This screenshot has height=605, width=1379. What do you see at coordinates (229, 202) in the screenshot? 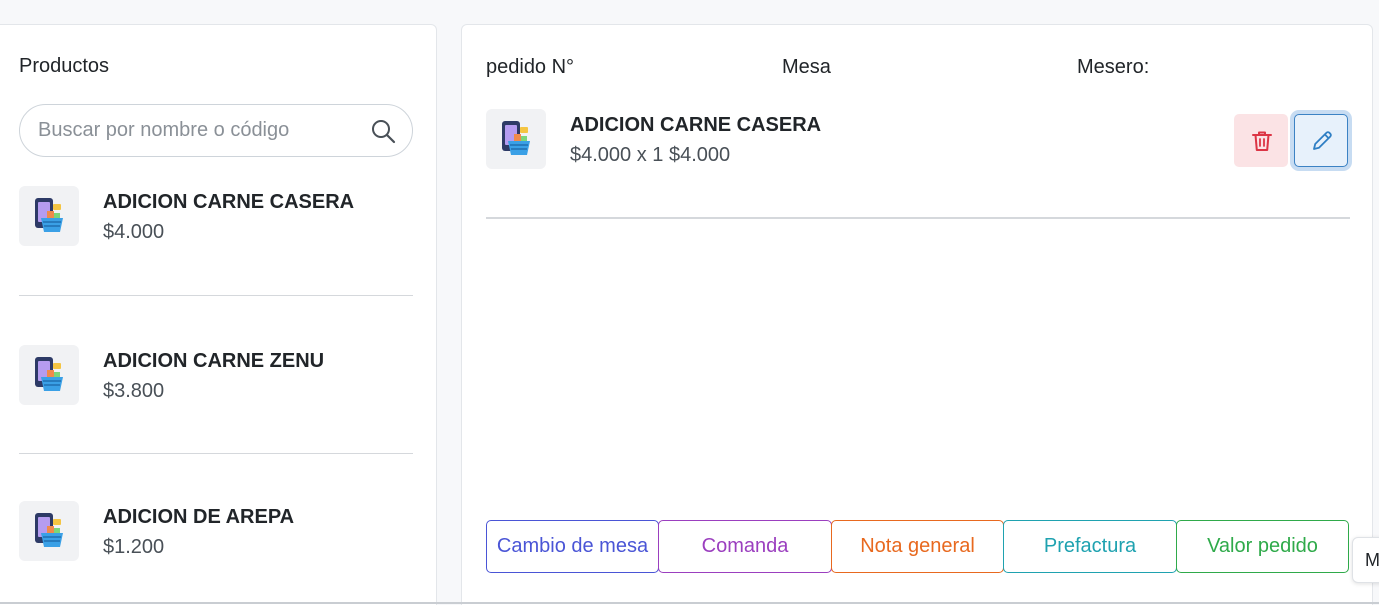
I see `product-name: ADICION CARNE CASERA` at bounding box center [229, 202].